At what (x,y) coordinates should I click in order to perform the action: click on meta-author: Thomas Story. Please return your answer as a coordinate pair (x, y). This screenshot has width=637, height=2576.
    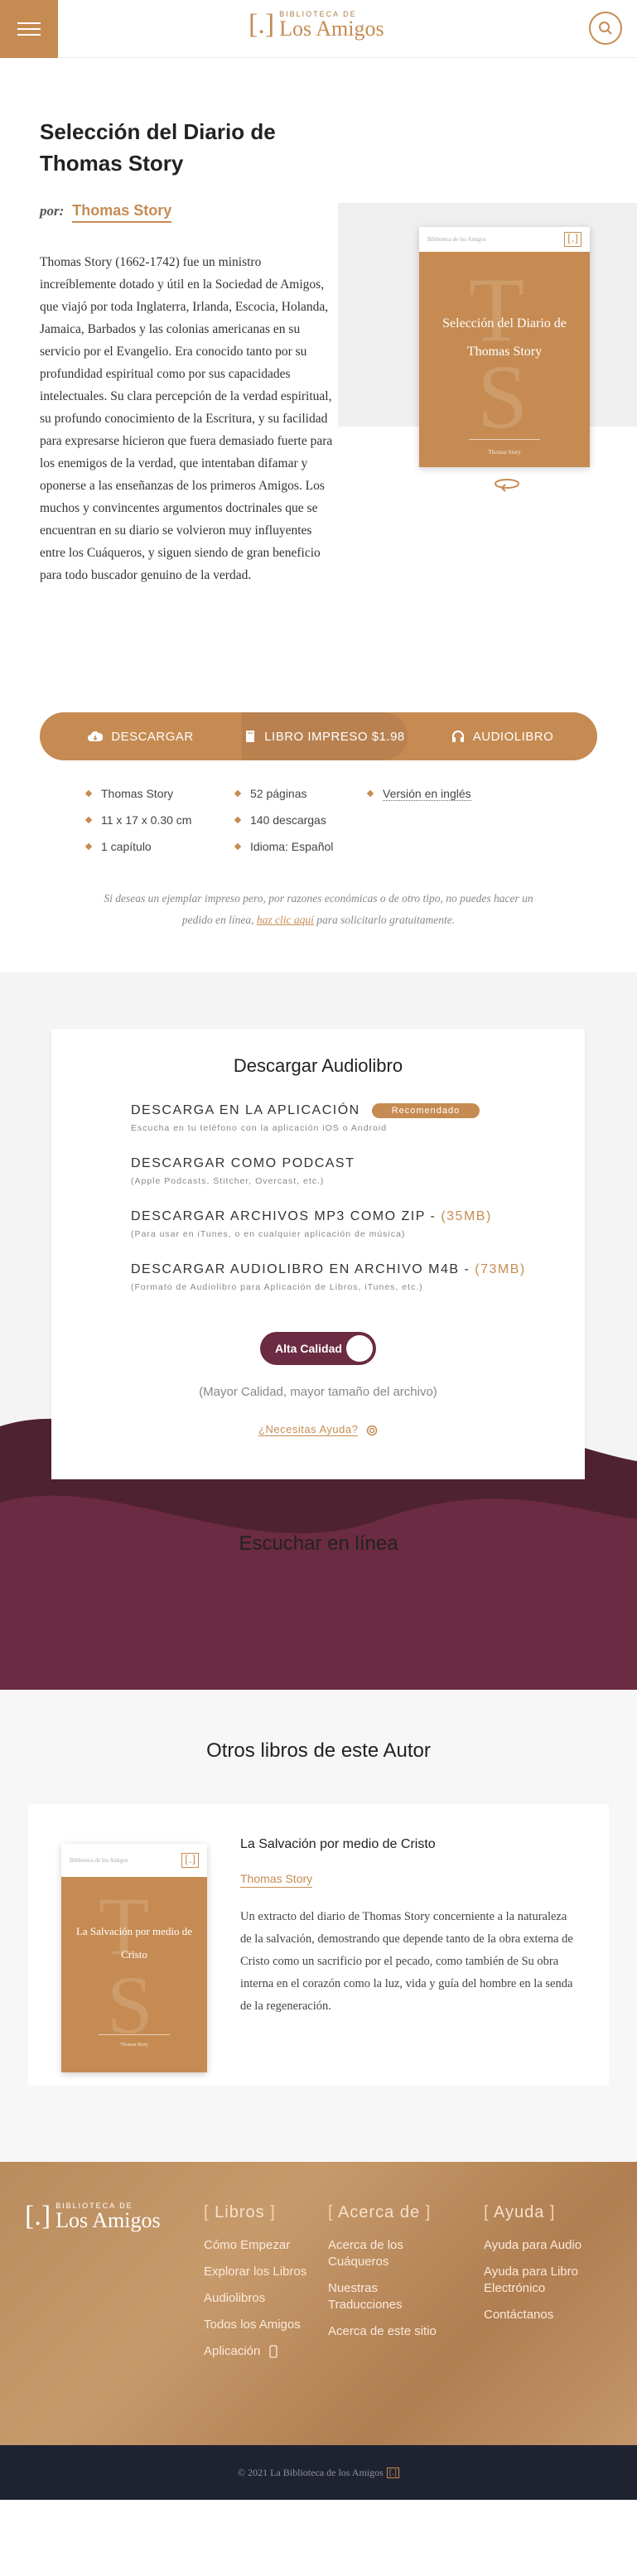
    Looking at the image, I should click on (159, 793).